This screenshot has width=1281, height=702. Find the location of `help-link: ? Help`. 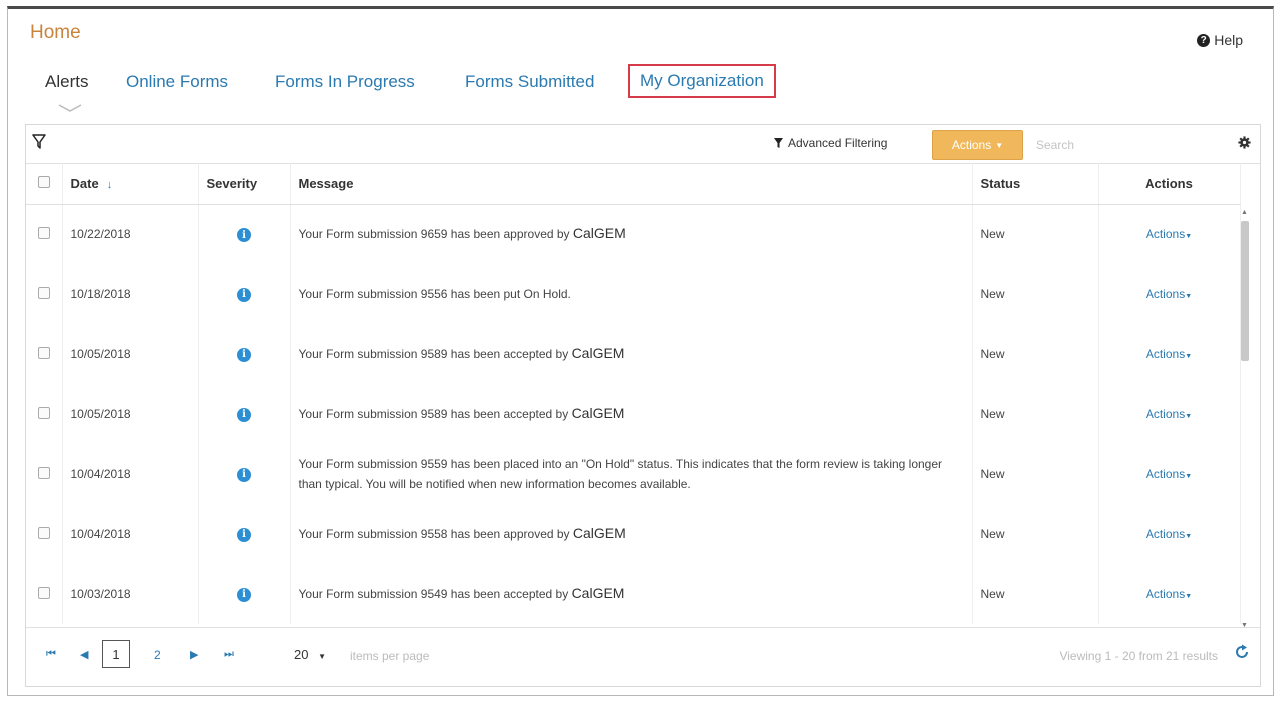

help-link: ? Help is located at coordinates (1220, 40).